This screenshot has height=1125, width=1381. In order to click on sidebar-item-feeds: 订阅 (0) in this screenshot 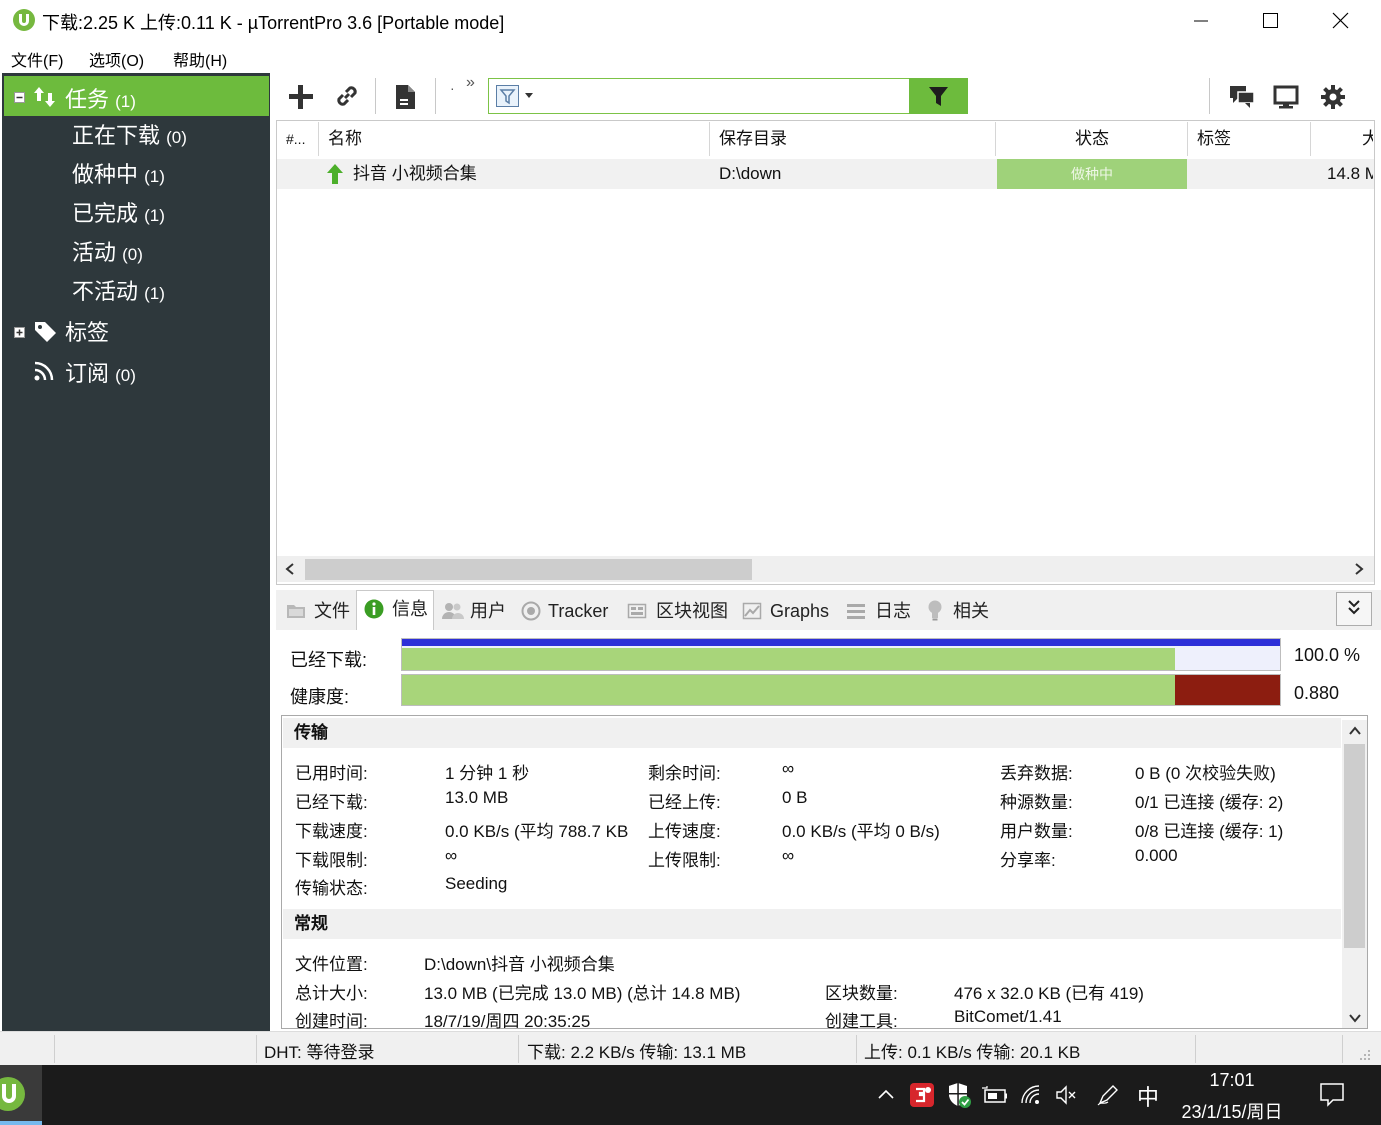, I will do `click(100, 372)`.